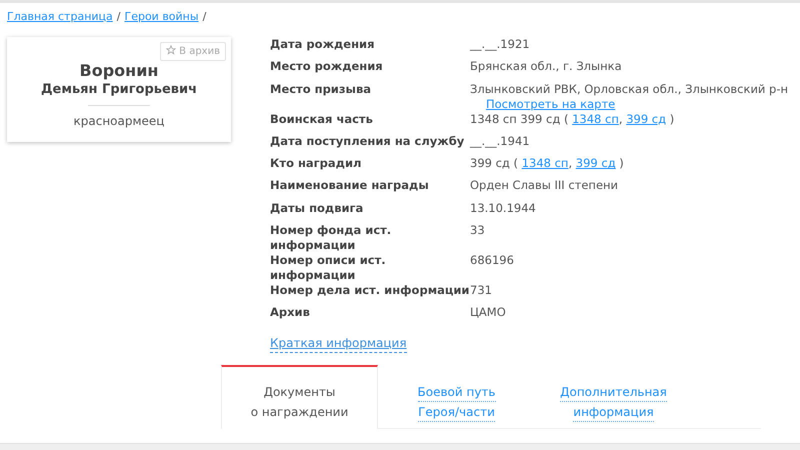 The image size is (800, 450). I want to click on field-label: Номер описи ист. информации, so click(328, 268).